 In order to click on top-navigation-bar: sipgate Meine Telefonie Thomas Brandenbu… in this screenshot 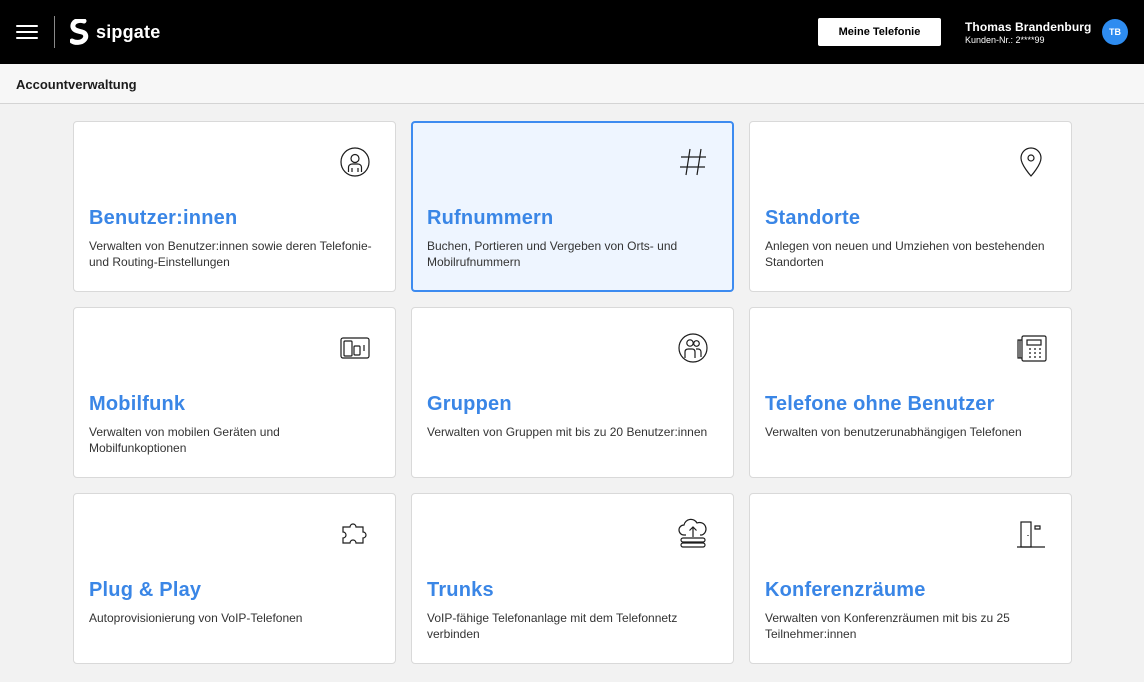, I will do `click(572, 32)`.